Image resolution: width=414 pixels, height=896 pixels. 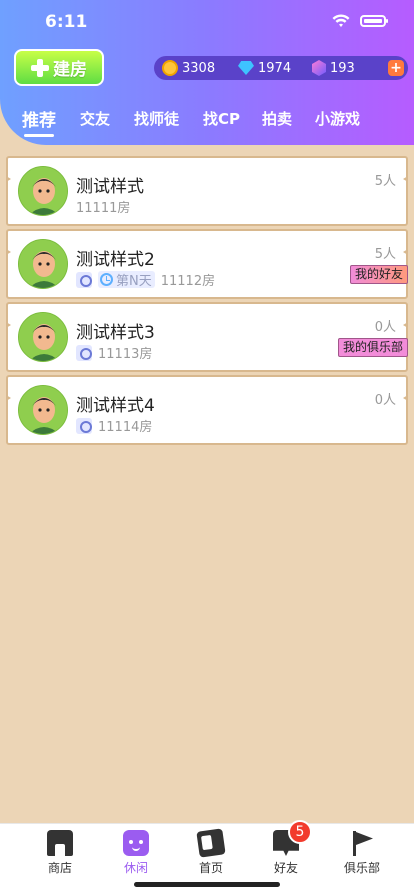 I want to click on currency-bar: 3308 1974 193 +, so click(x=281, y=68).